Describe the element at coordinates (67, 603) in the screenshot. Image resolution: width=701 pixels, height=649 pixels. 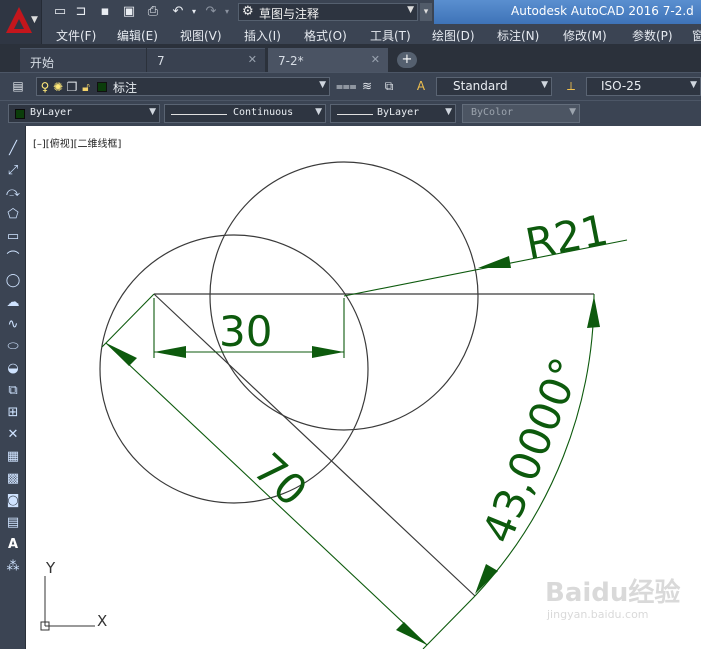
I see `ucs-icon` at that location.